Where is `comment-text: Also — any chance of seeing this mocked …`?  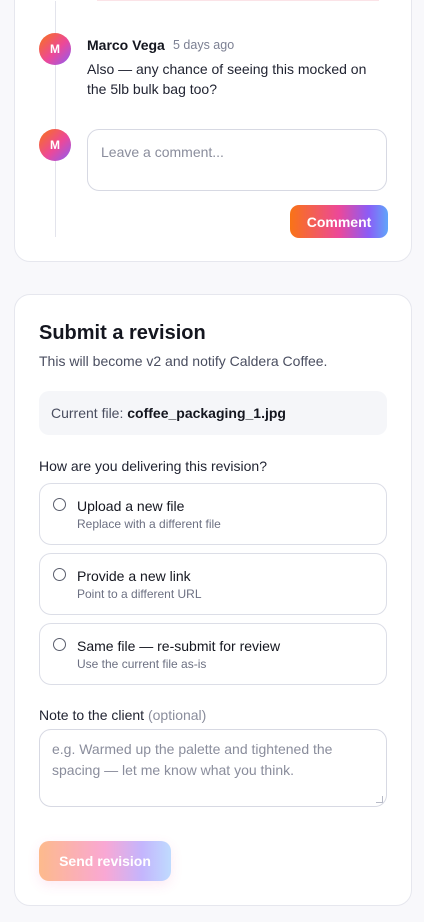
comment-text: Also — any chance of seeing this mocked … is located at coordinates (227, 79).